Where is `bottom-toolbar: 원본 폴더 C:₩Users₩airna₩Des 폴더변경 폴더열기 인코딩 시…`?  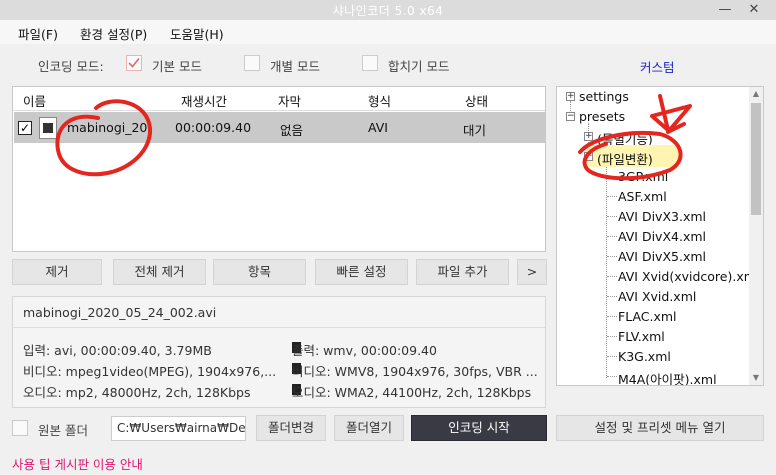 bottom-toolbar: 원본 폴더 C:₩Users₩airna₩Des 폴더변경 폴더열기 인코딩 시… is located at coordinates (388, 429).